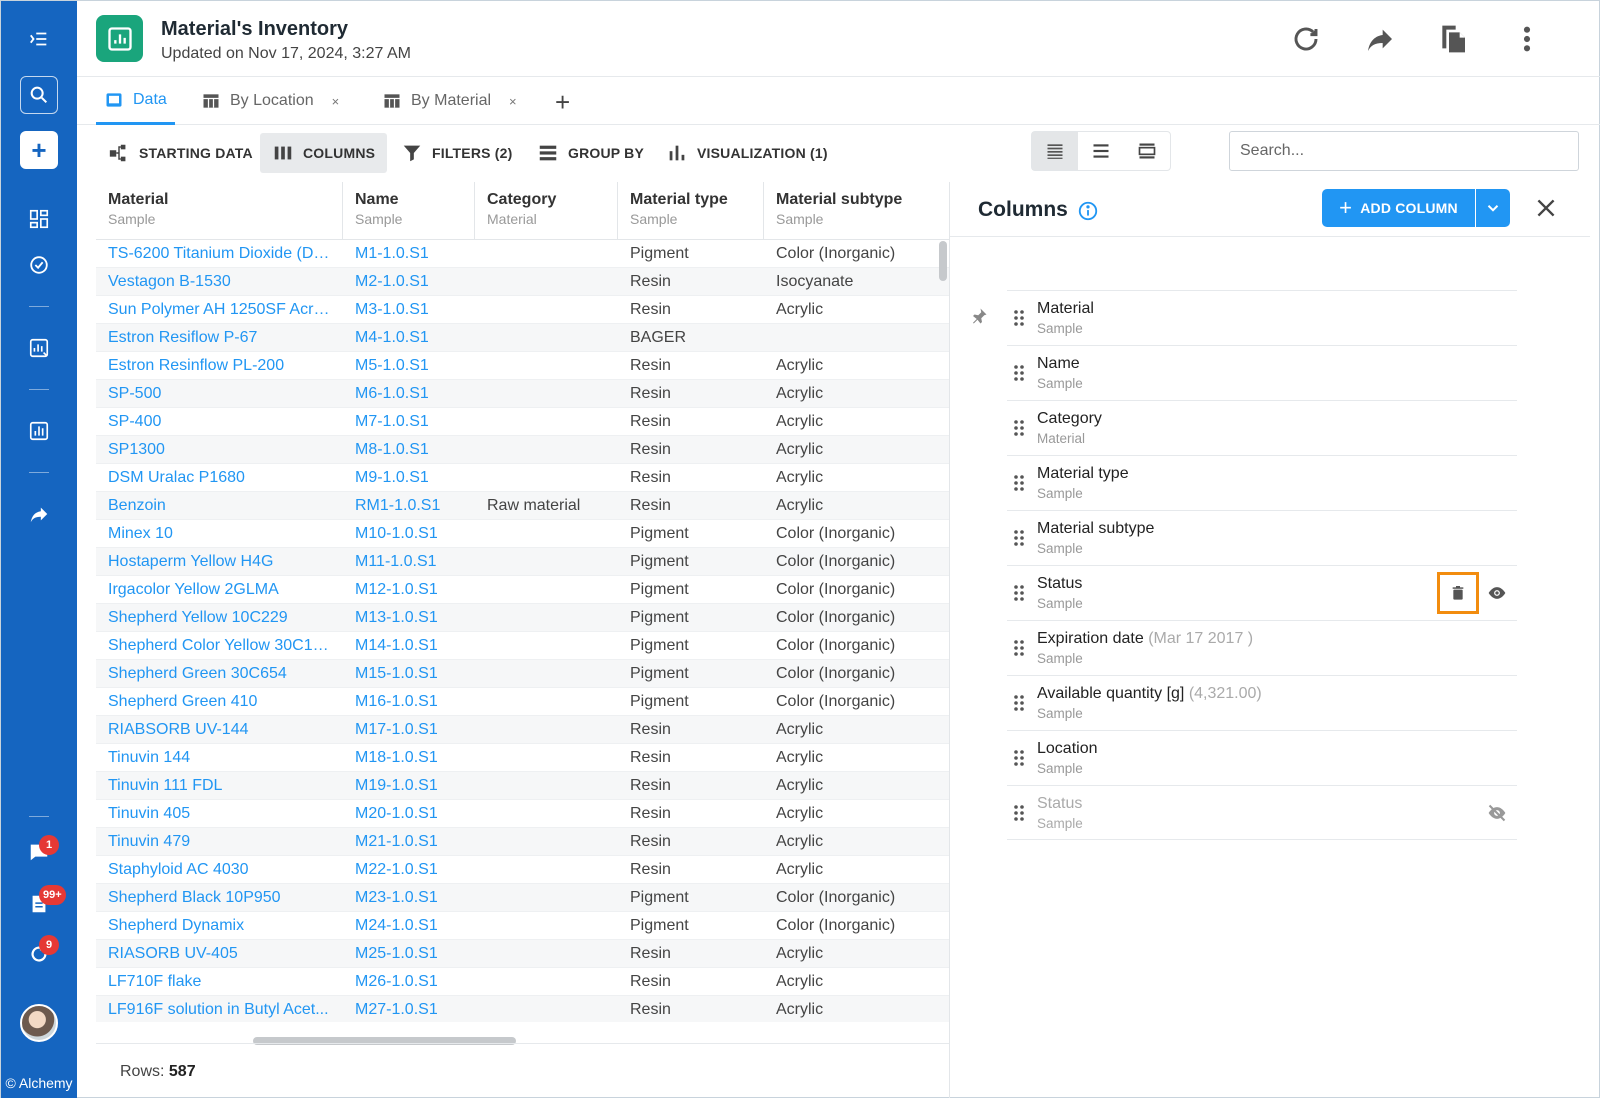 The image size is (1600, 1098). What do you see at coordinates (219, 534) in the screenshot?
I see `cell-material: Minex 10` at bounding box center [219, 534].